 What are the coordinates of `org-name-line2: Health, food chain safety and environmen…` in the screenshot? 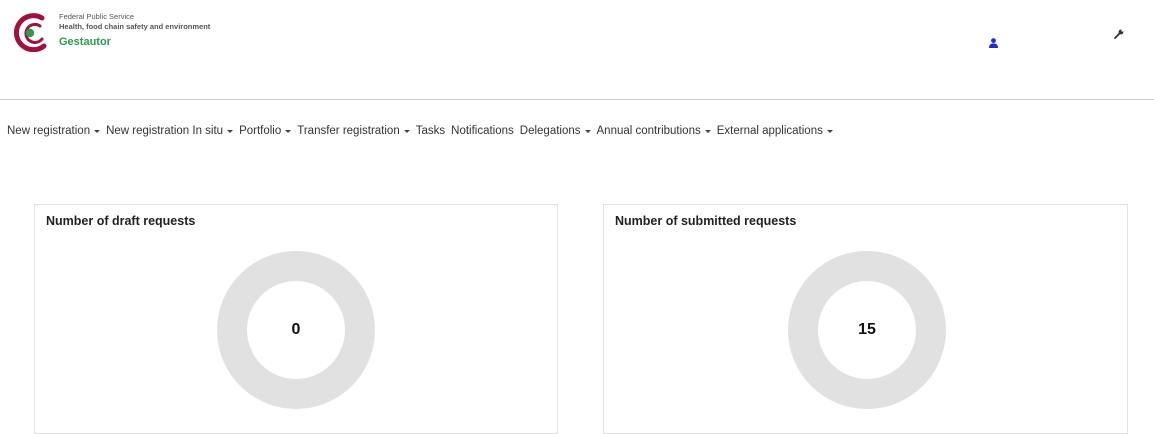 It's located at (135, 26).